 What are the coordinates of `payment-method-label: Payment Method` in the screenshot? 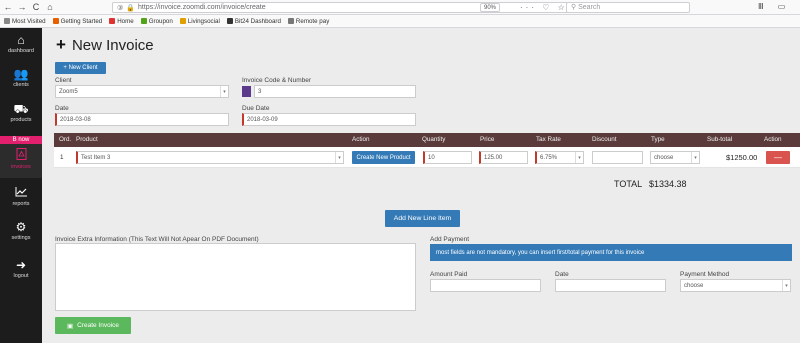 It's located at (705, 274).